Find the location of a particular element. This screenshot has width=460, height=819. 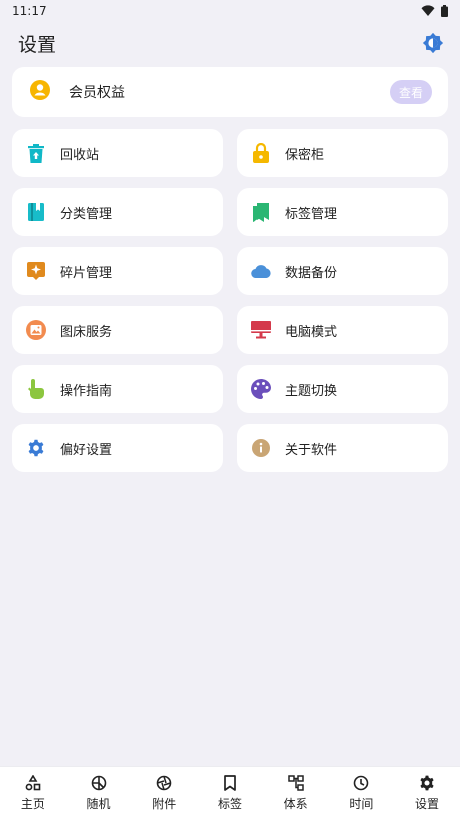

tile-about: 关于软件 is located at coordinates (342, 448).